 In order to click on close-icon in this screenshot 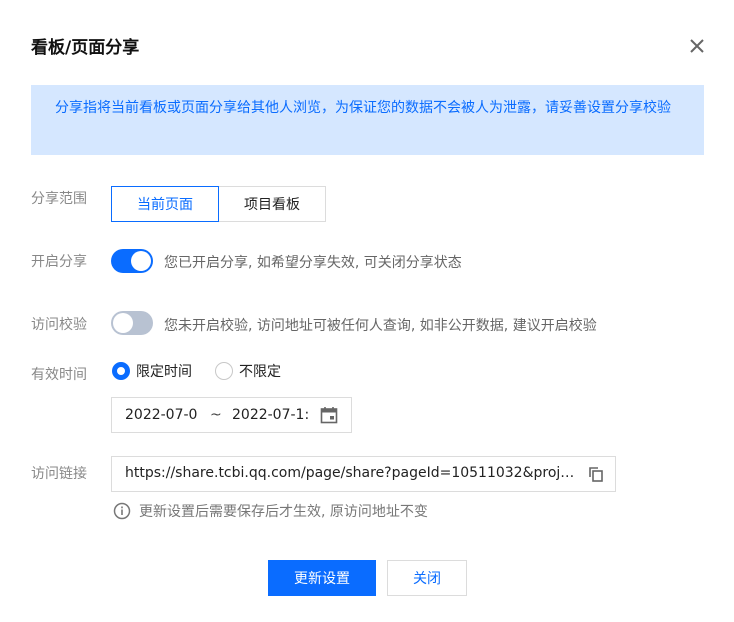, I will do `click(697, 46)`.